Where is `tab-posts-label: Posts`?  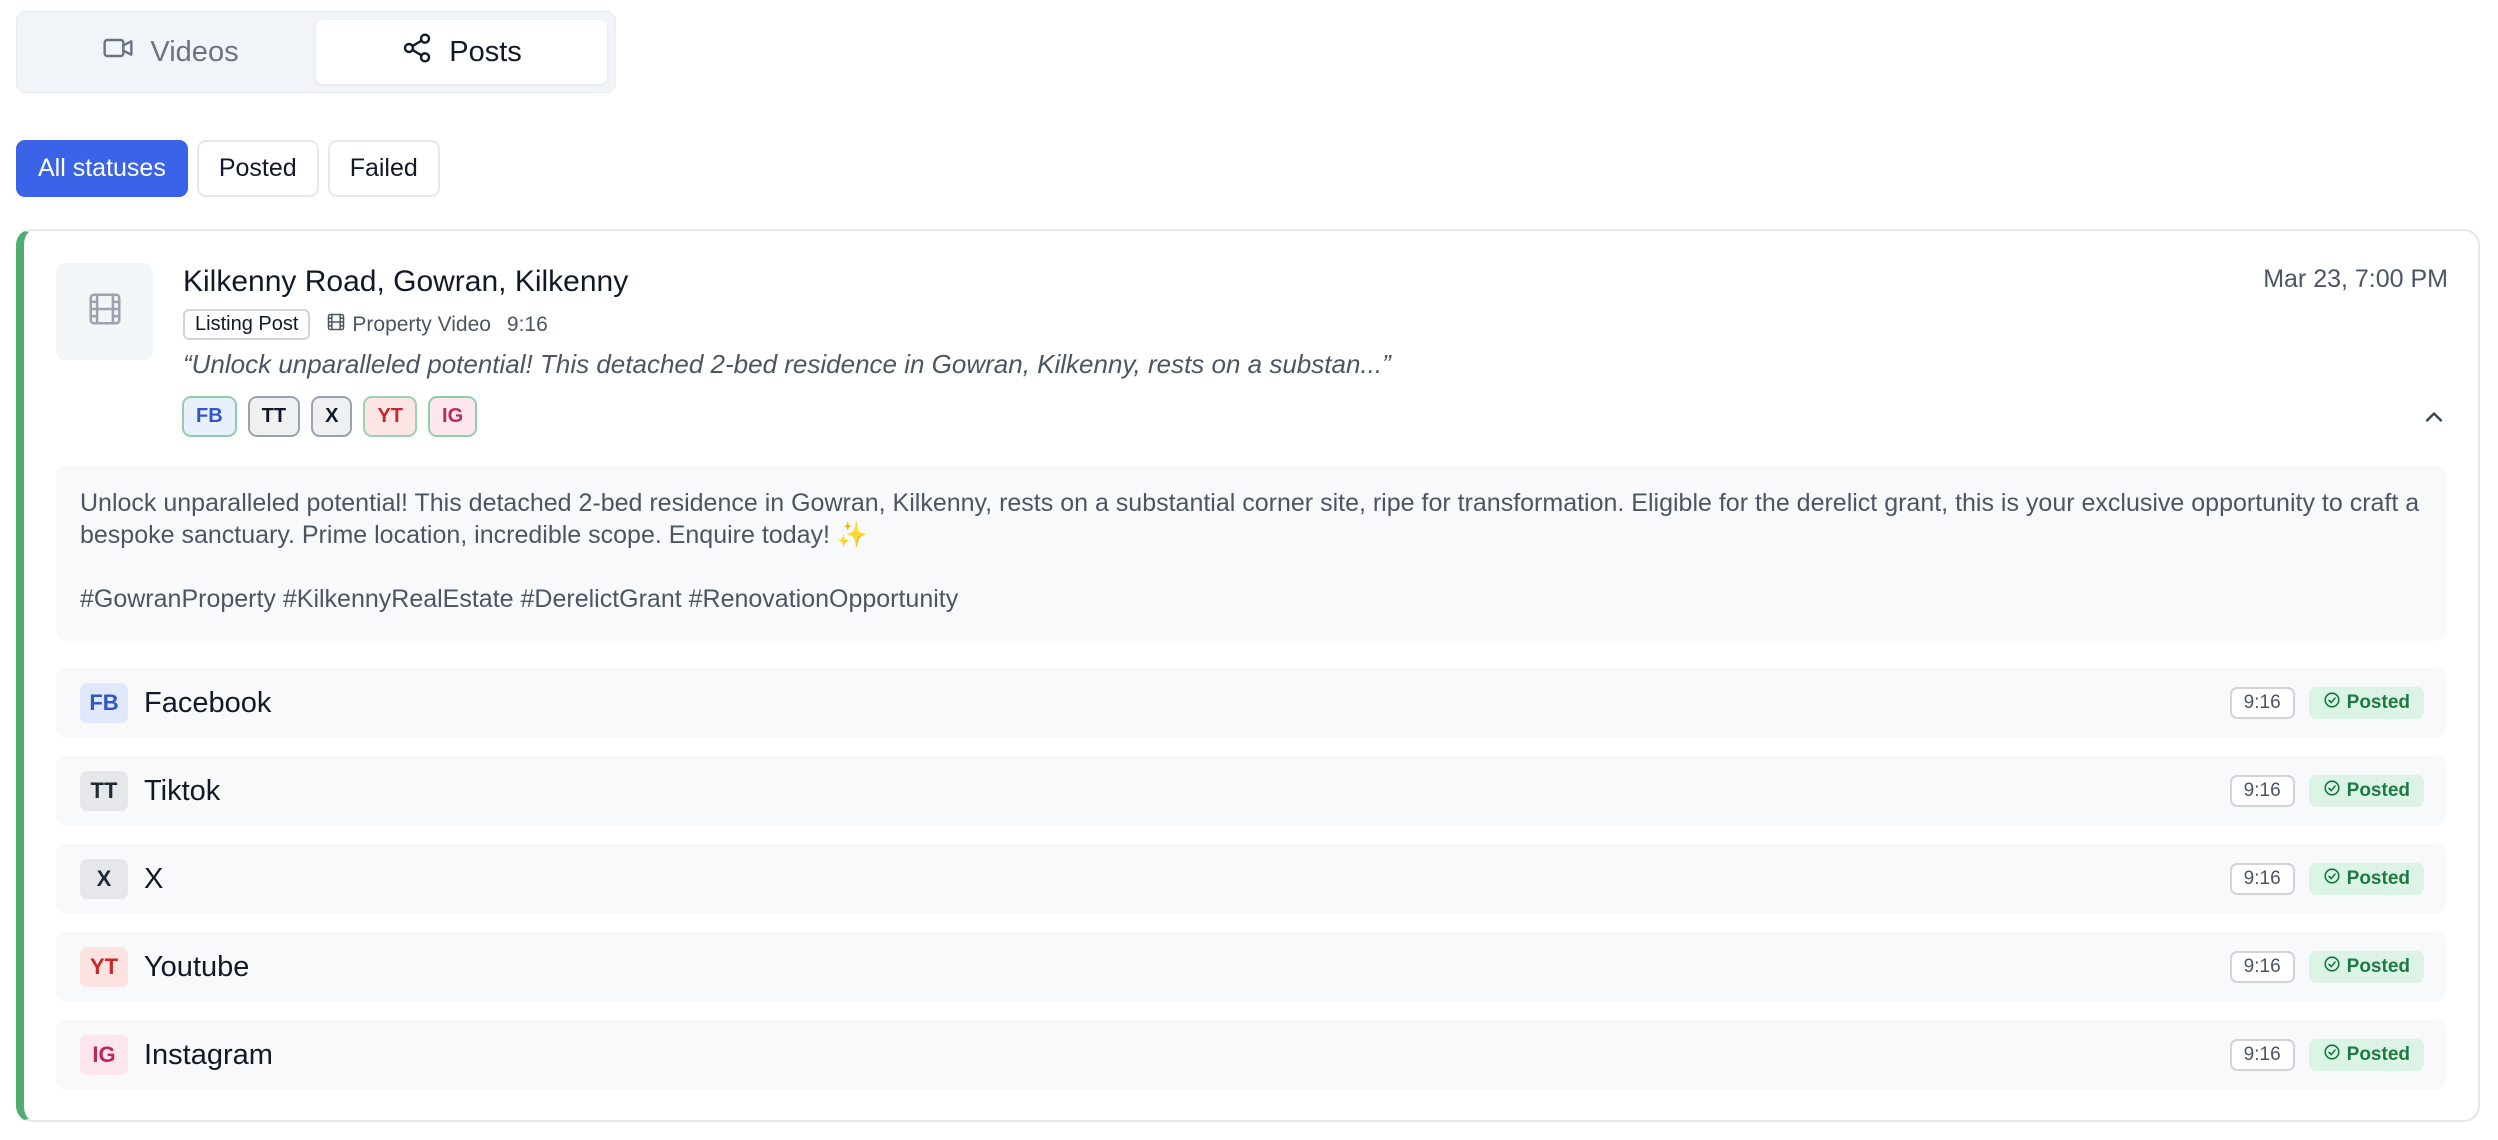
tab-posts-label: Posts is located at coordinates (485, 51).